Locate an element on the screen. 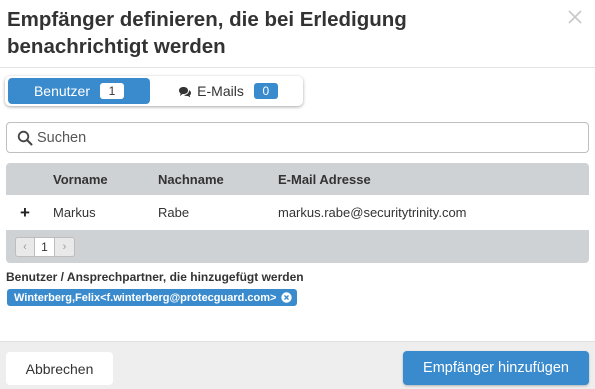  tab-benutzer: Benutzer 1 is located at coordinates (79, 91).